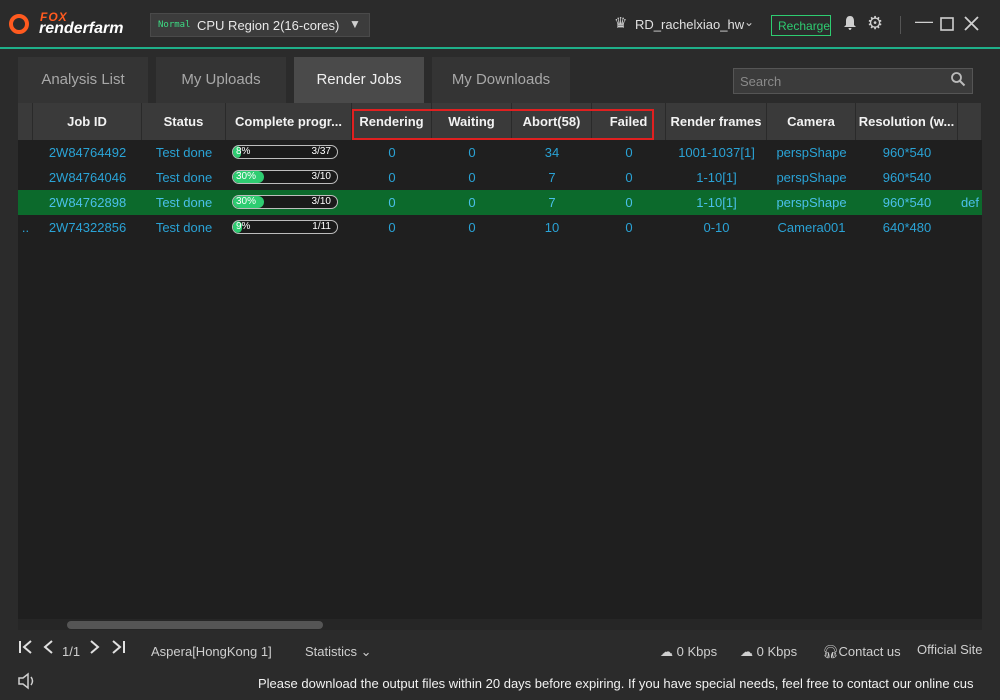 This screenshot has width=1000, height=700. Describe the element at coordinates (749, 22) in the screenshot. I see `chevron-down-icon: ⌄` at that location.